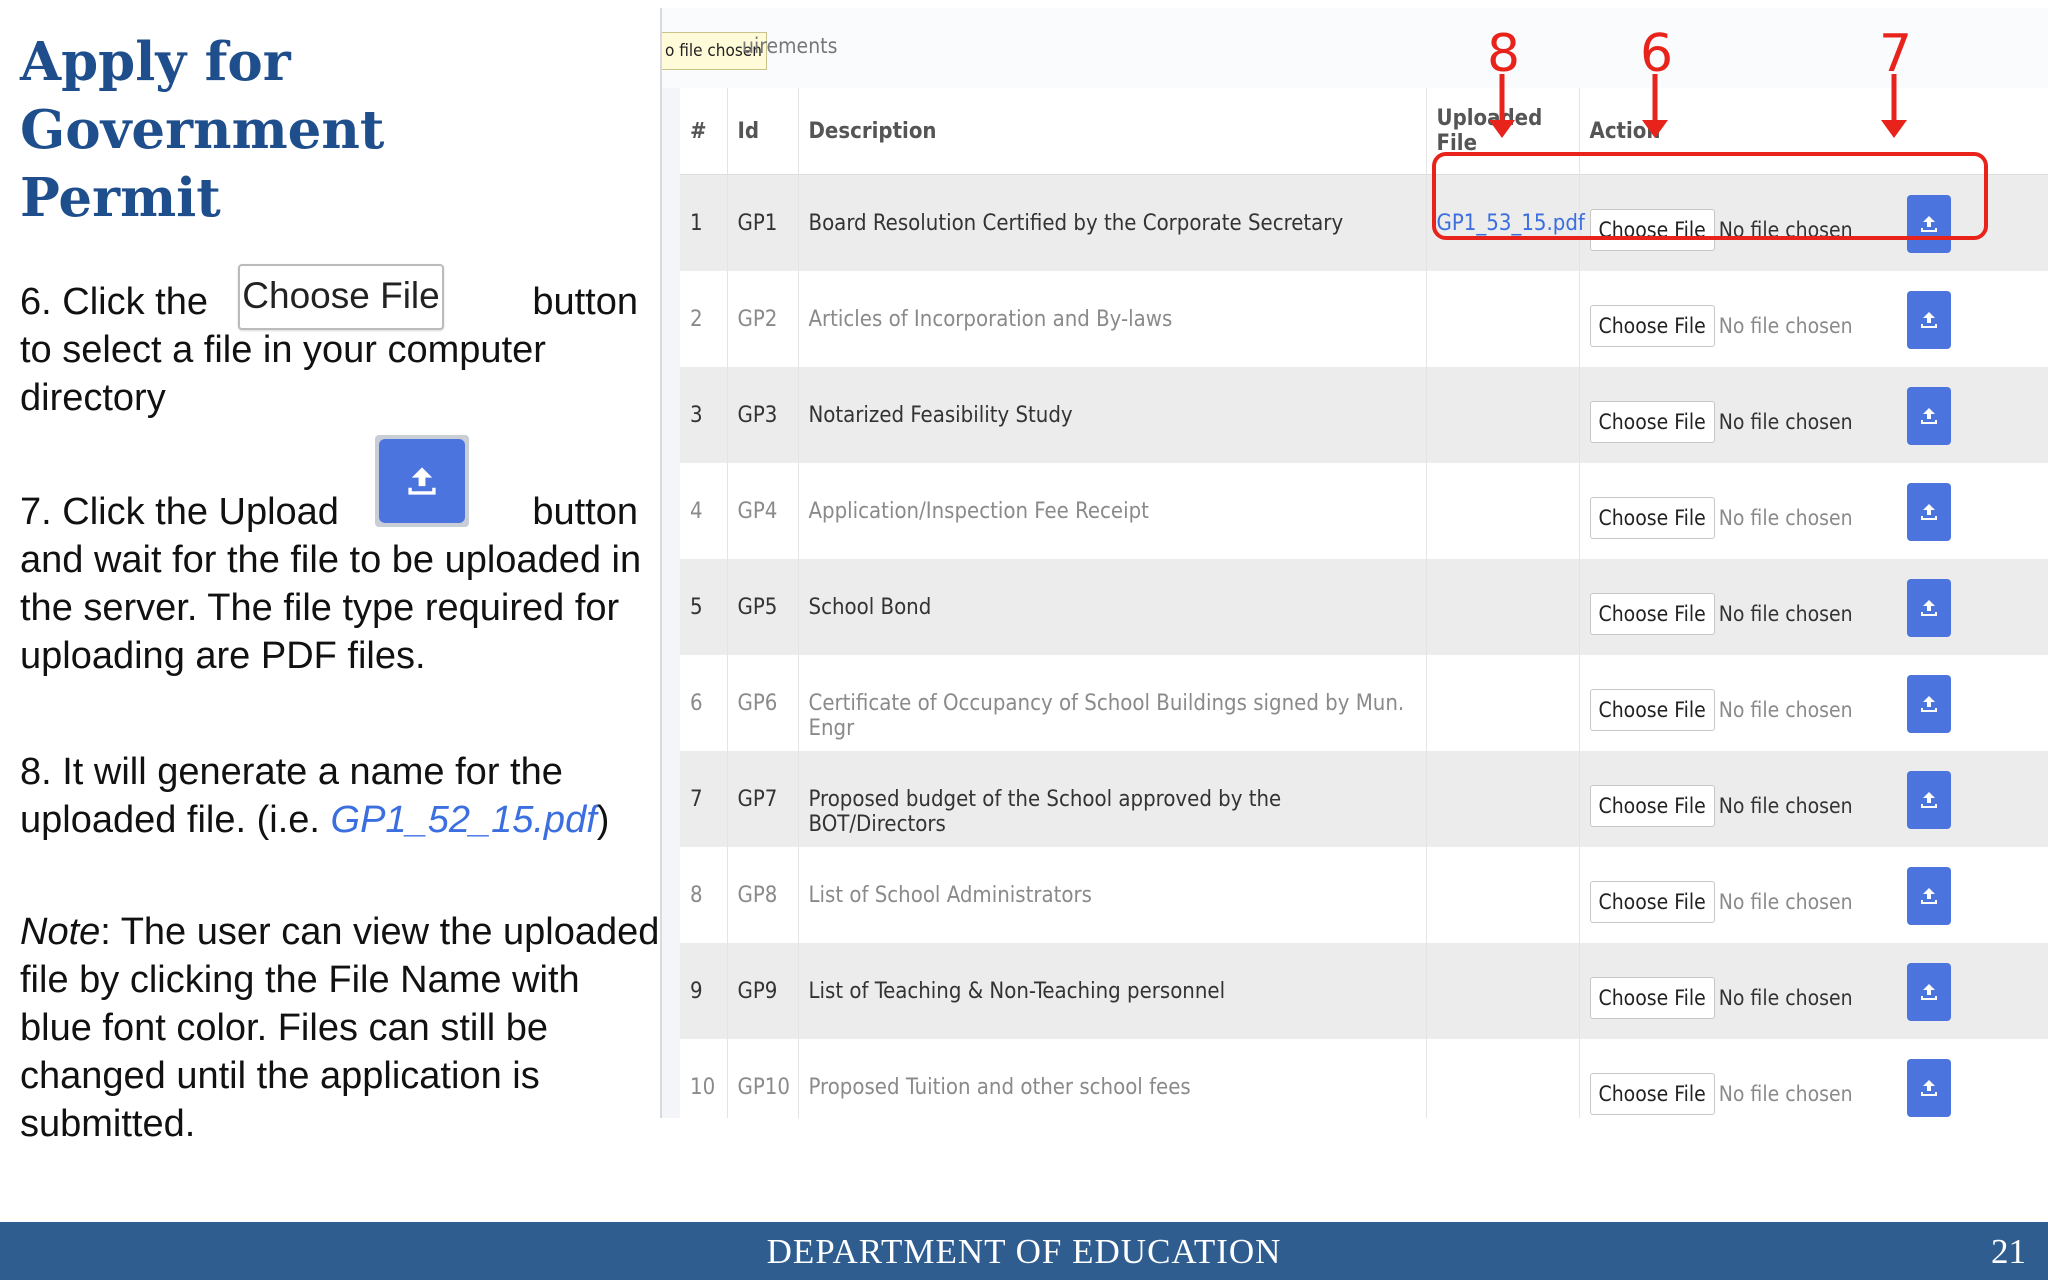 Image resolution: width=2048 pixels, height=1280 pixels. What do you see at coordinates (341, 297) in the screenshot?
I see `choose-file-button-example: Choose File` at bounding box center [341, 297].